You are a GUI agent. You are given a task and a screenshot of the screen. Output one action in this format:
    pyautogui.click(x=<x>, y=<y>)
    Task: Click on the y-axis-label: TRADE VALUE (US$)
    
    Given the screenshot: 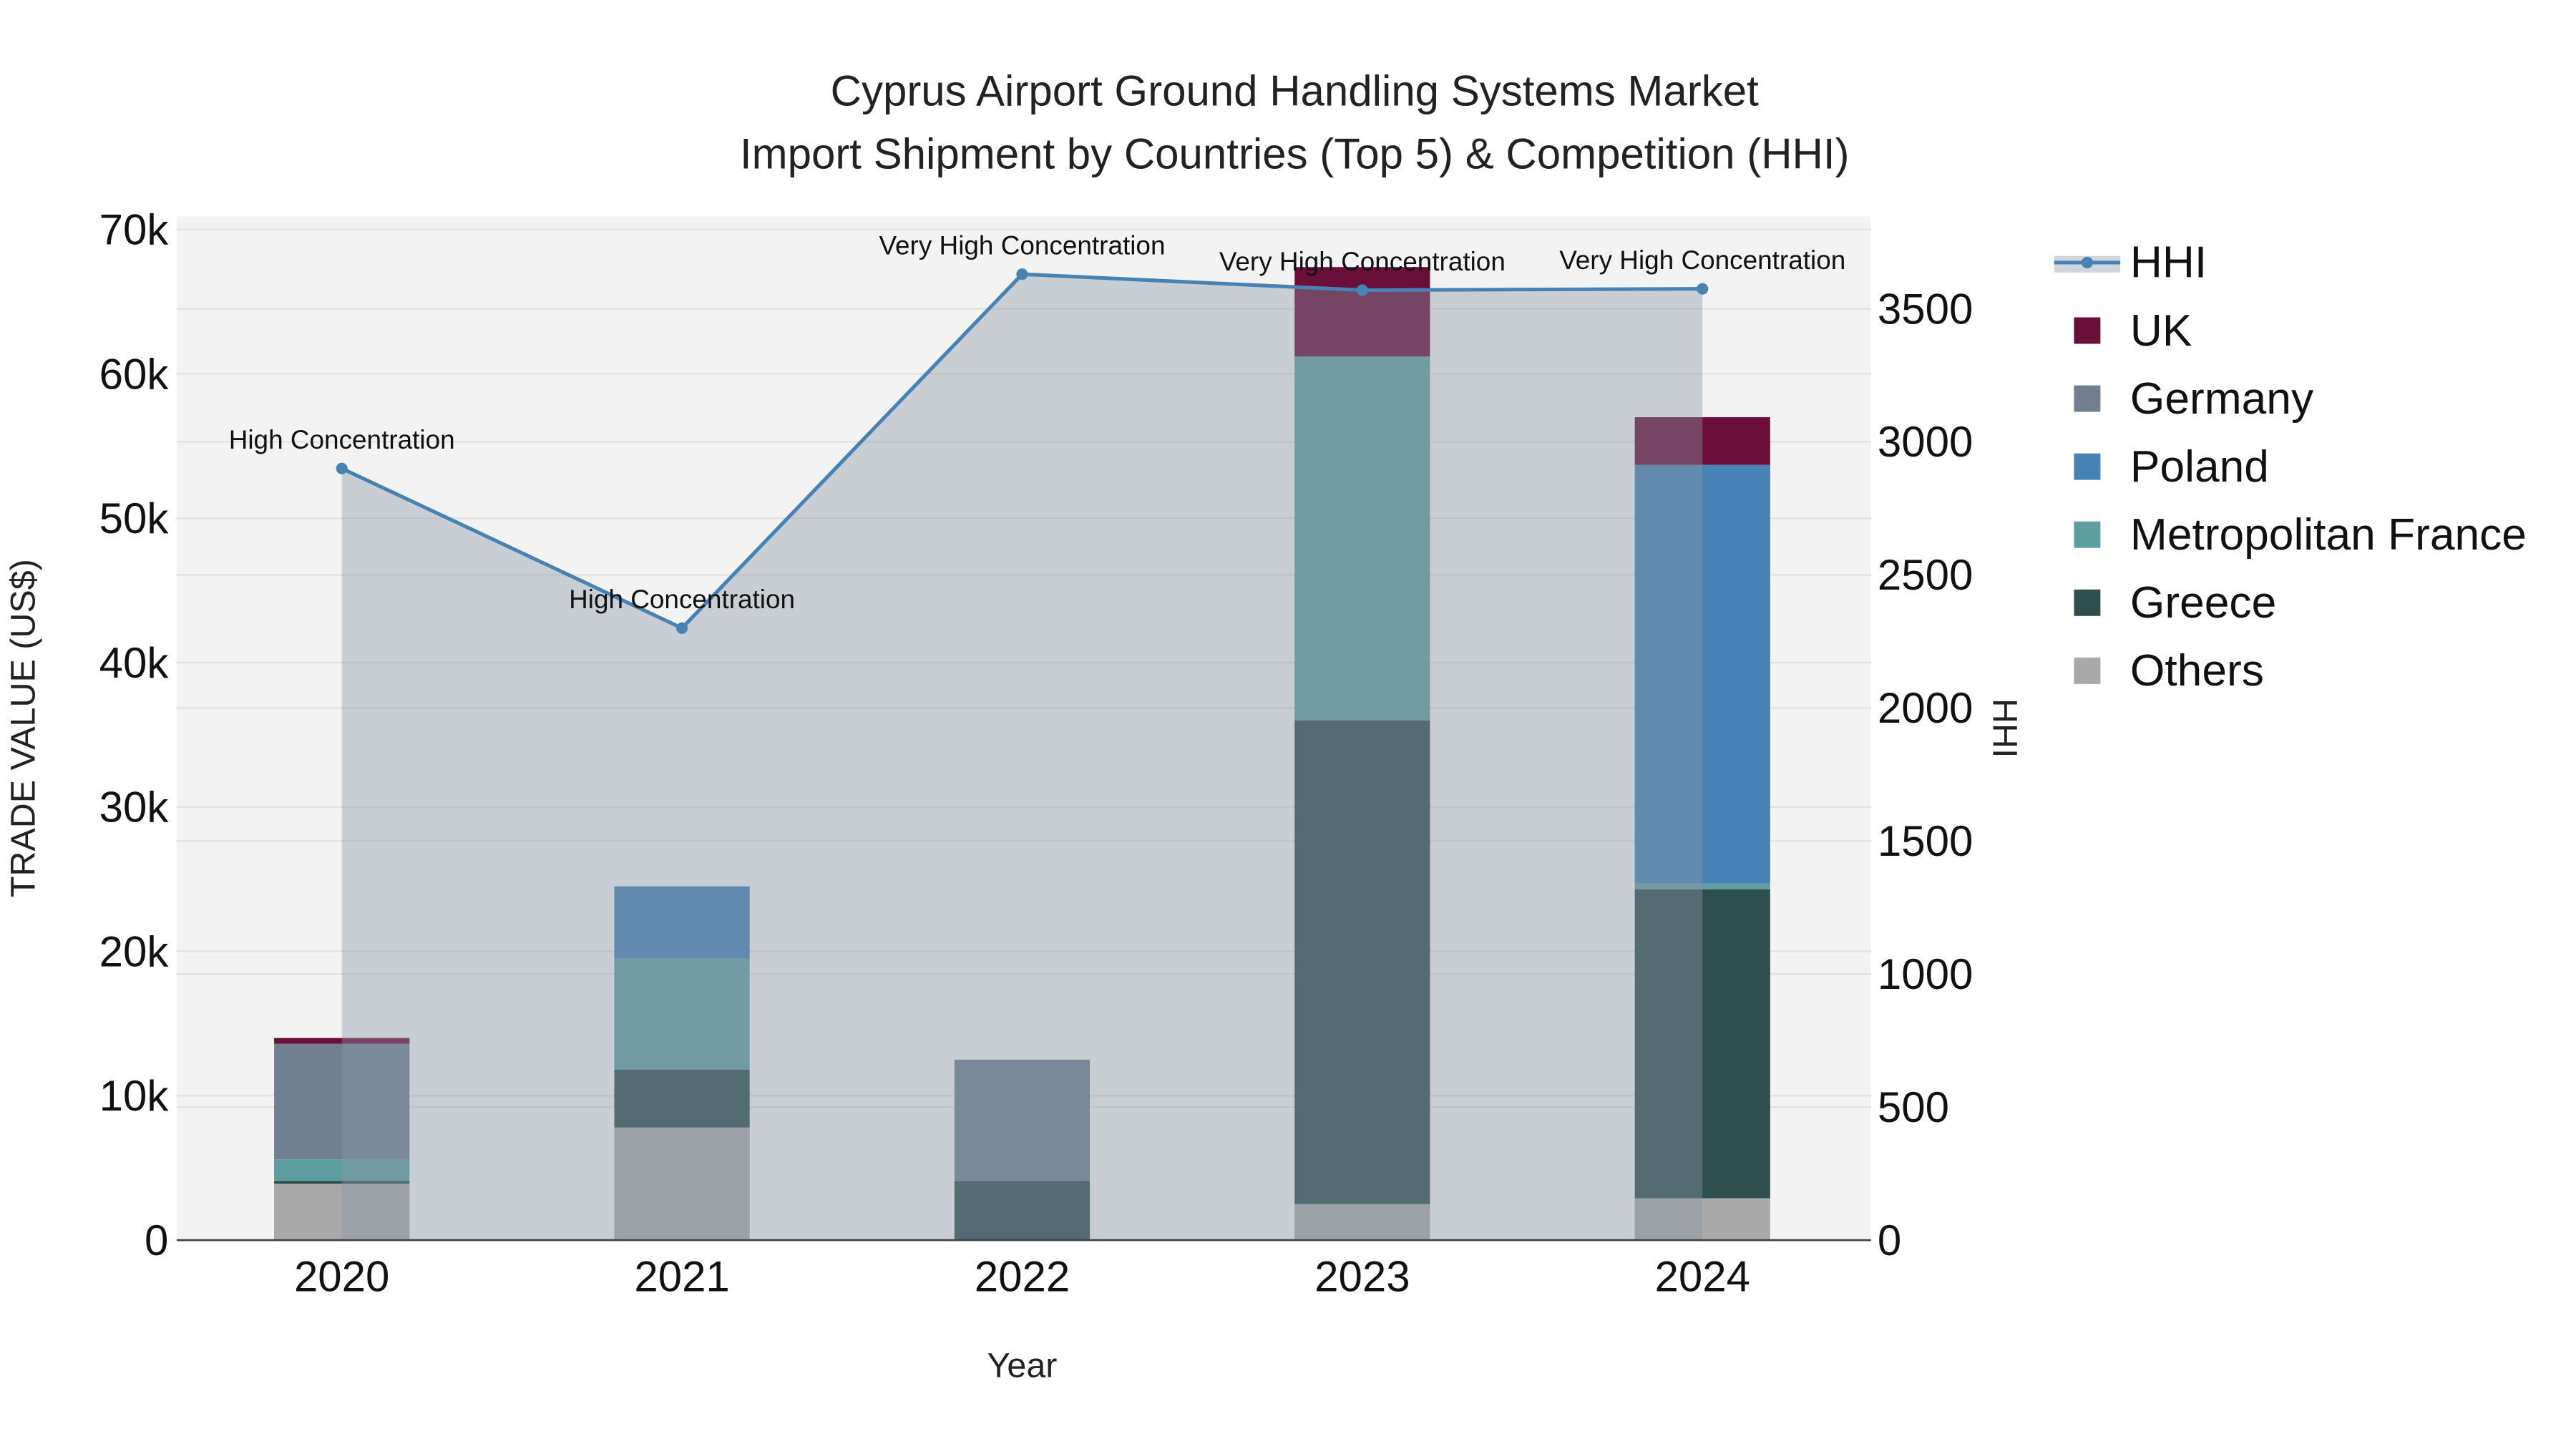 What is the action you would take?
    pyautogui.click(x=23, y=728)
    